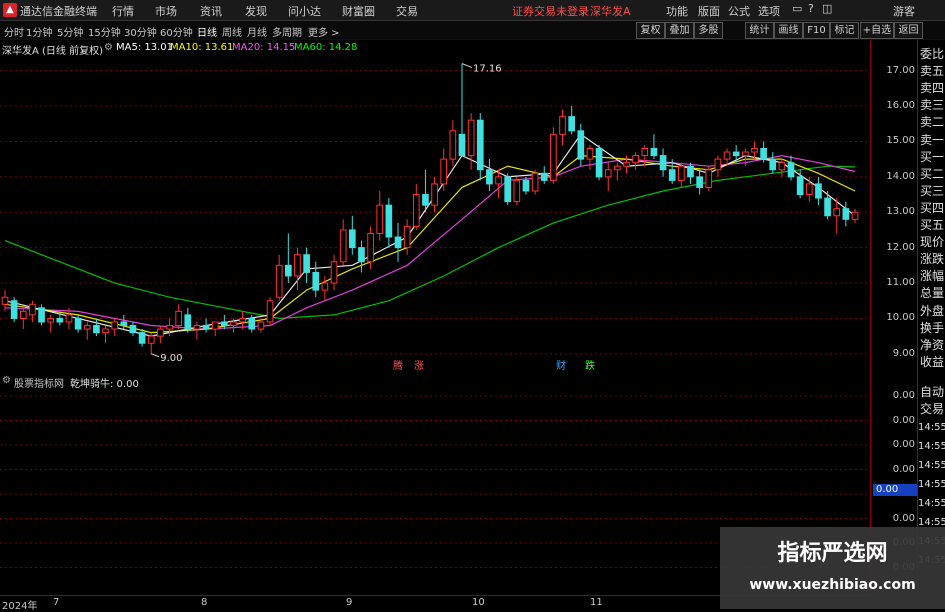 This screenshot has width=945, height=612. I want to click on window-icon: ◫, so click(827, 8).